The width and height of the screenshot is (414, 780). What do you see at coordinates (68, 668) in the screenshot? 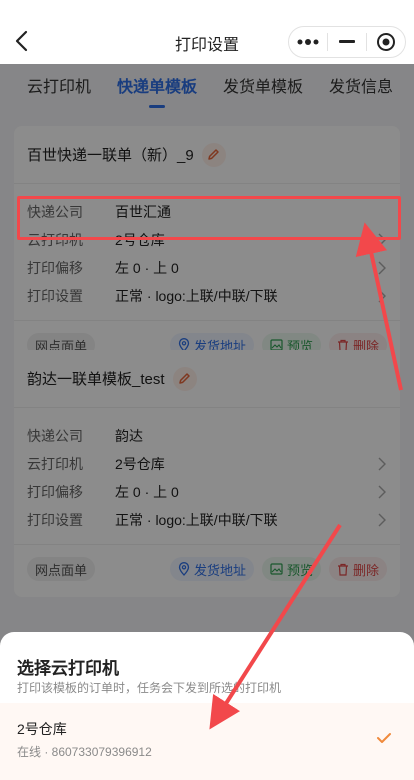
I see `sheet-title: 选择云打印机` at bounding box center [68, 668].